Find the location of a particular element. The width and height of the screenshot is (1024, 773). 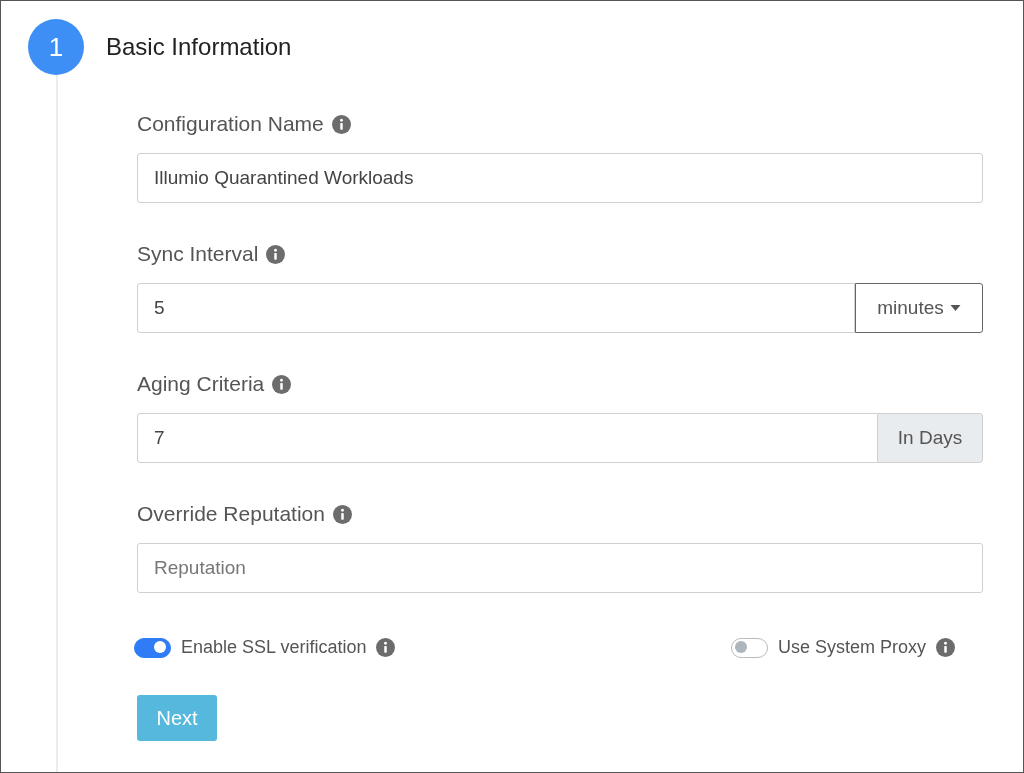

step-number-badge: 1 is located at coordinates (56, 47).